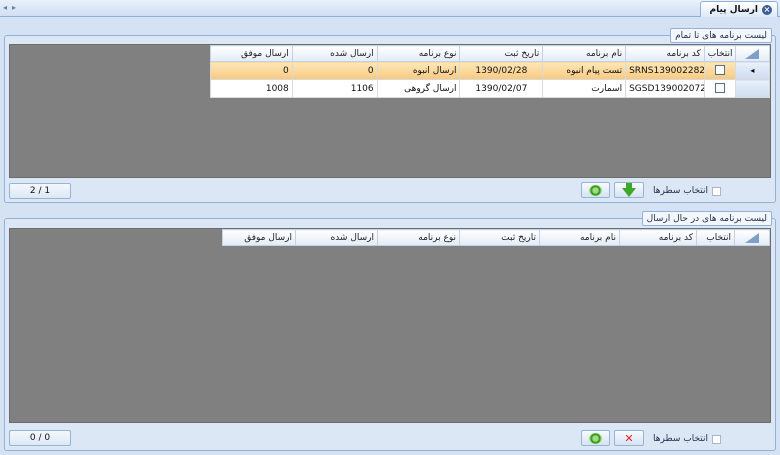 Image resolution: width=780 pixels, height=455 pixels. Describe the element at coordinates (5, 7) in the screenshot. I see `tab-scroll-left-icon: ◂` at that location.